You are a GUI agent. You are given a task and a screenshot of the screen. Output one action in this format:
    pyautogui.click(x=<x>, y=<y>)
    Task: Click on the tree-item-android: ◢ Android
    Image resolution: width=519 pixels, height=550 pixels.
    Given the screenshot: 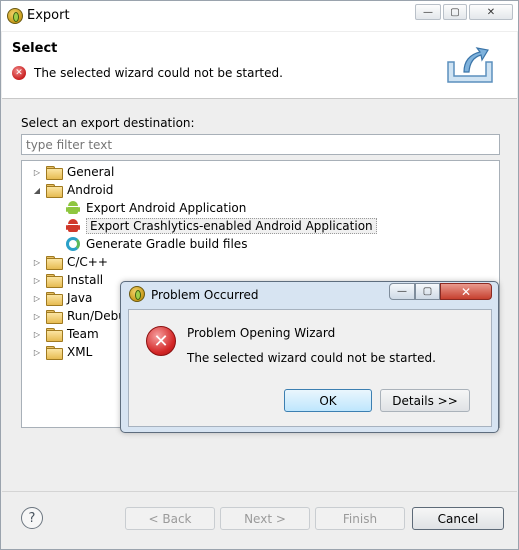 What is the action you would take?
    pyautogui.click(x=72, y=190)
    